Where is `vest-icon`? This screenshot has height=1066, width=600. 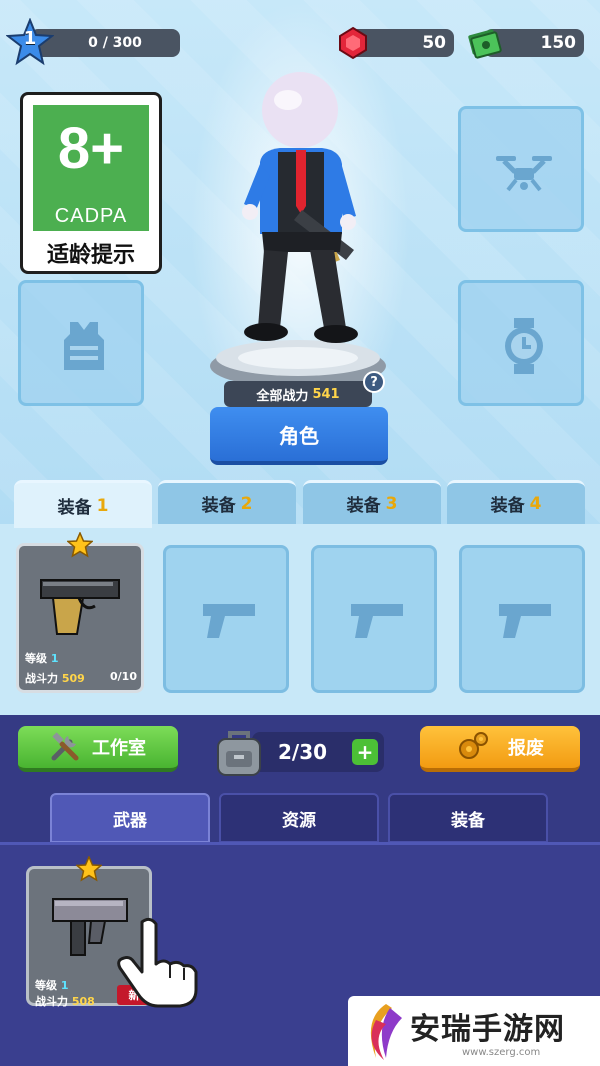
vest-icon is located at coordinates (84, 346).